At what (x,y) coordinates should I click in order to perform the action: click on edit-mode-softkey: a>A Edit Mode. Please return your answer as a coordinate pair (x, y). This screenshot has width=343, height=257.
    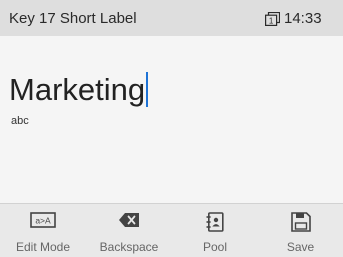
    Looking at the image, I should click on (43, 230).